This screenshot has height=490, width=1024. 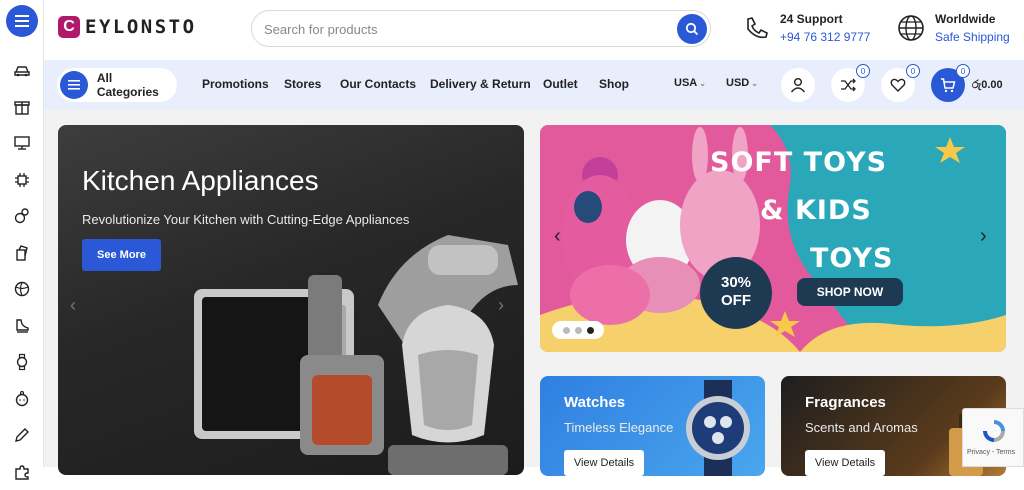 I want to click on chip-icon, so click(x=22, y=180).